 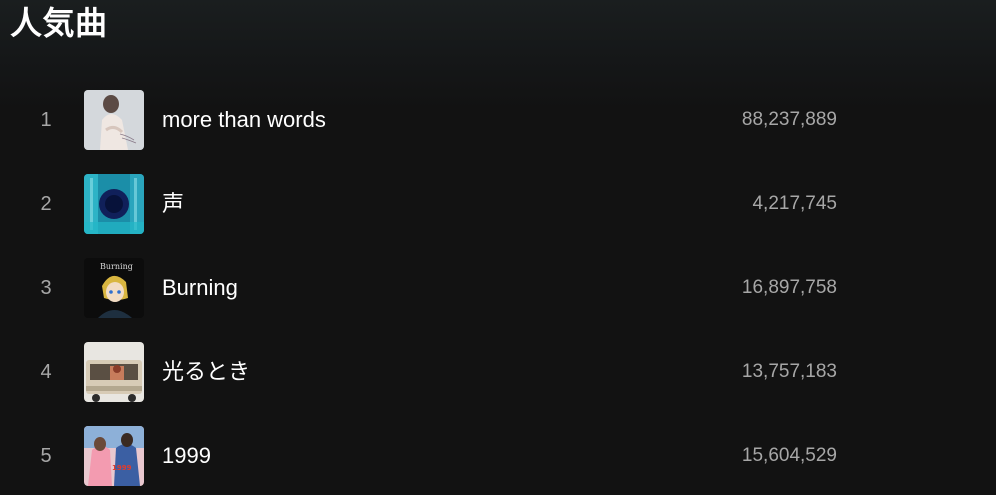 What do you see at coordinates (116, 266) in the screenshot?
I see `cover-text: Burning` at bounding box center [116, 266].